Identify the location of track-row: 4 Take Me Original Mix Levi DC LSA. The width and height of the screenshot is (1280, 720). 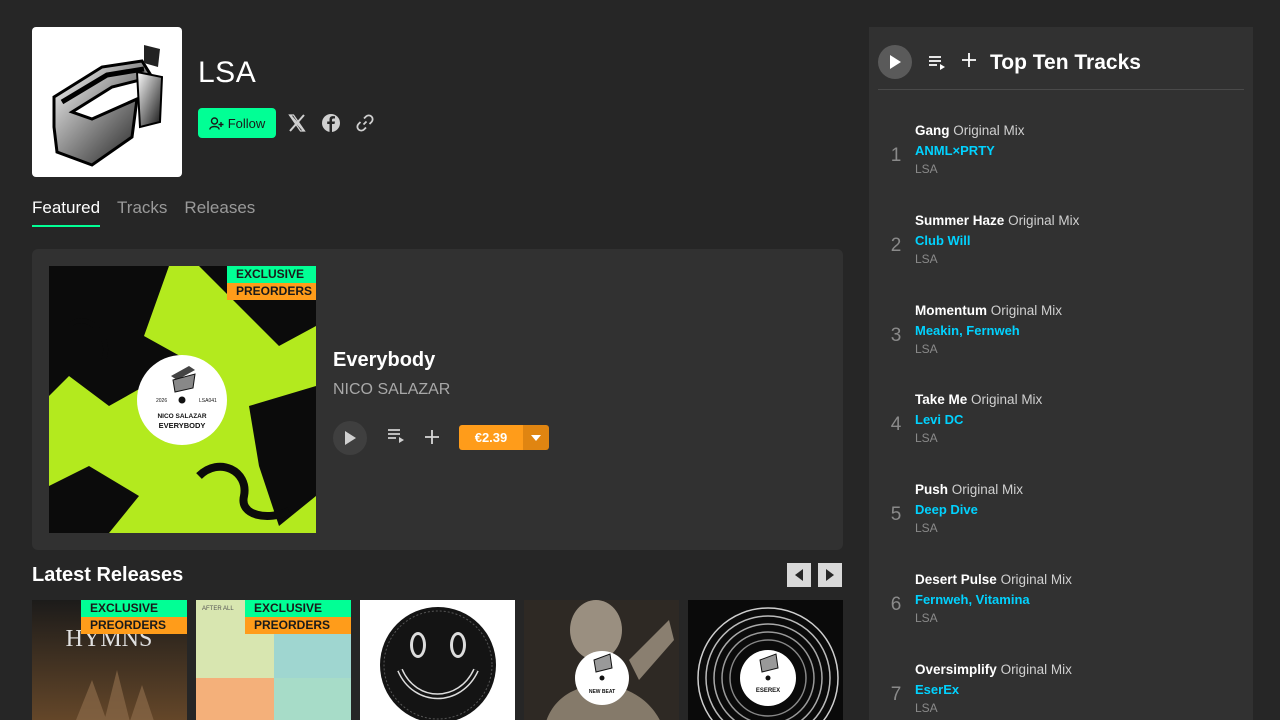
(1061, 431).